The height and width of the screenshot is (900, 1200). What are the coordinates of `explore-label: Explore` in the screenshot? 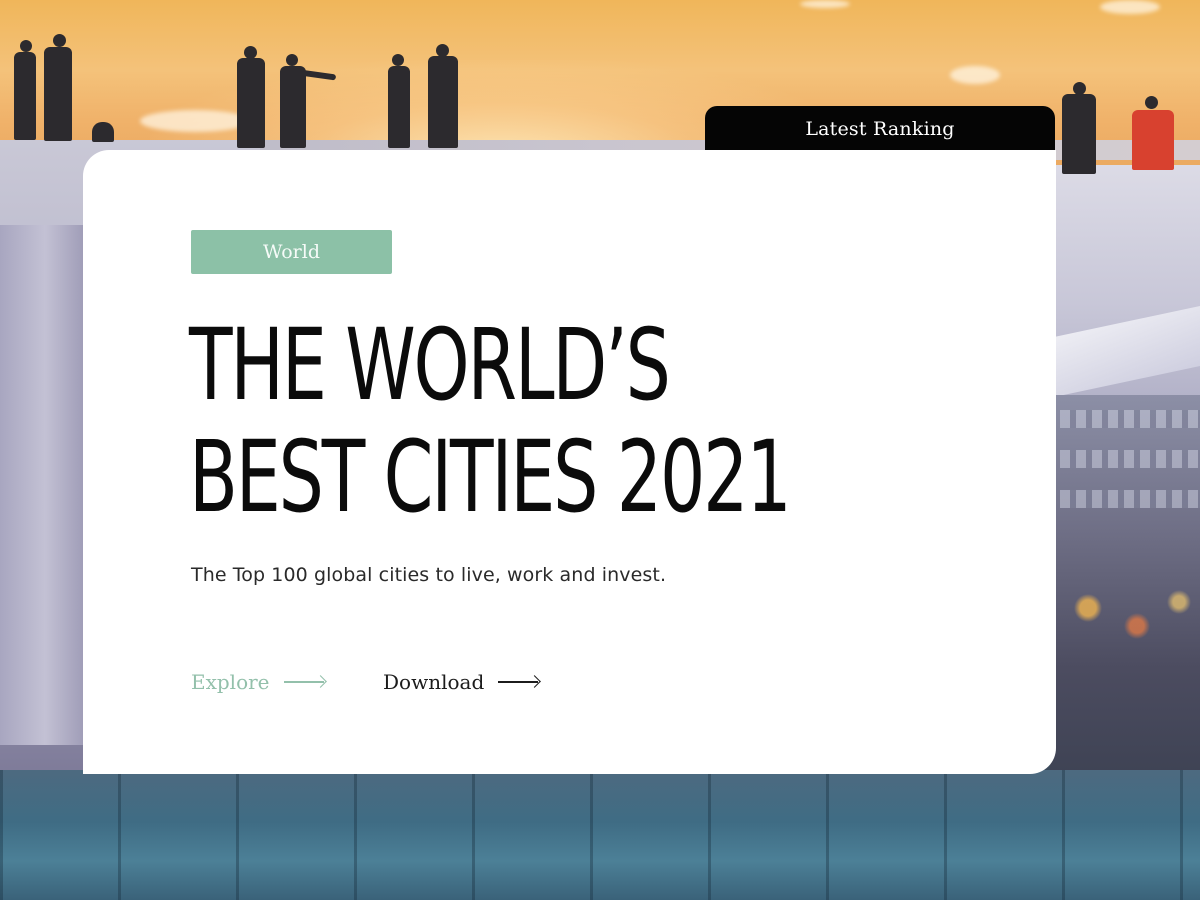 It's located at (230, 682).